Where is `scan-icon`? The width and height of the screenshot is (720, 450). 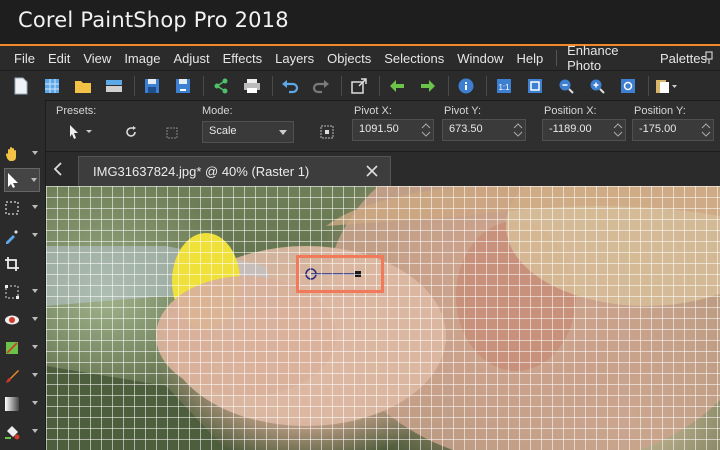 scan-icon is located at coordinates (114, 86).